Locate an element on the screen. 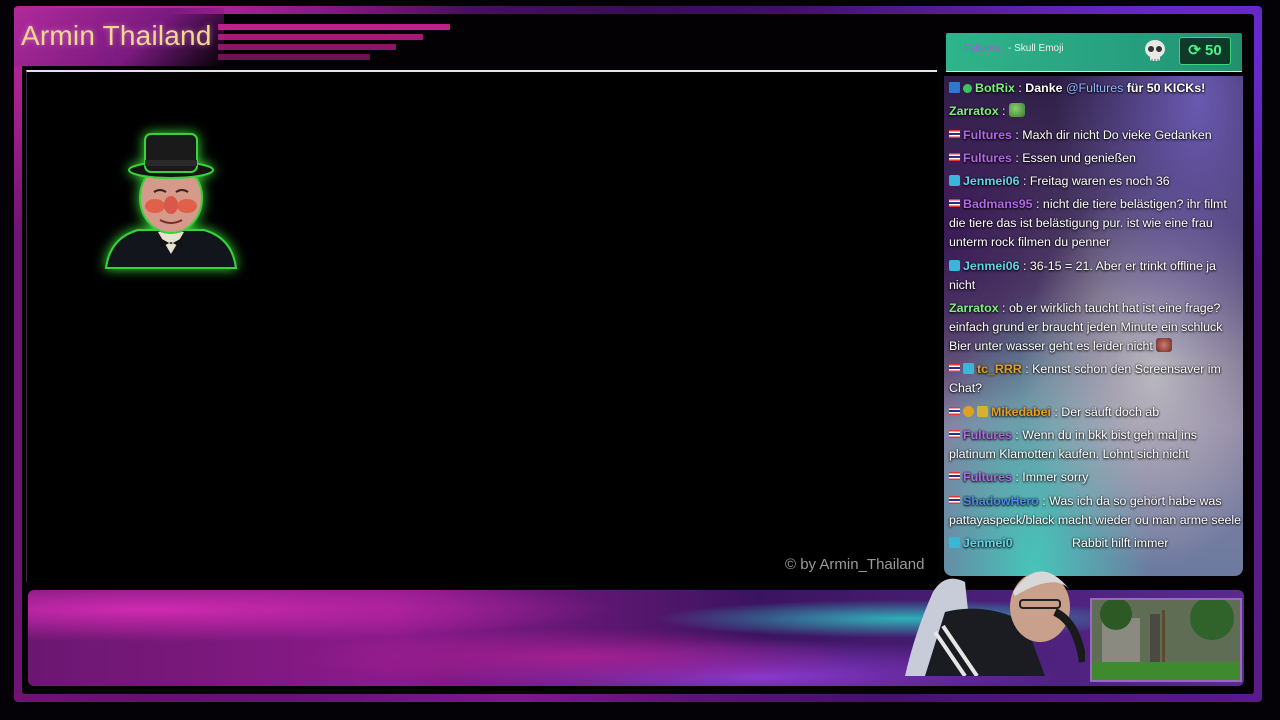 The image size is (1280, 720). kick-amount-badge: ⟳ 50 is located at coordinates (1205, 51).